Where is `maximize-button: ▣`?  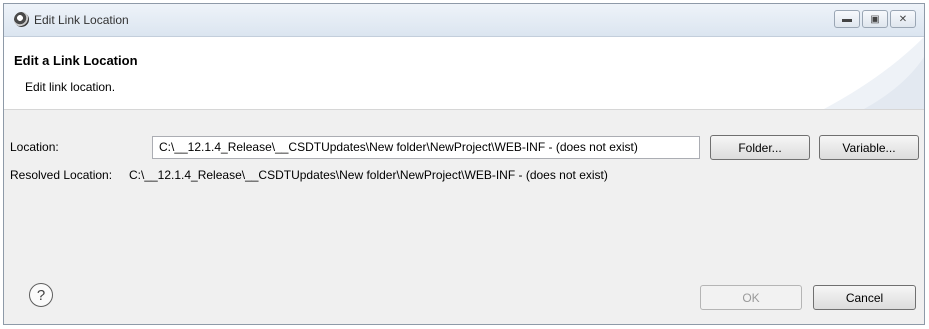 maximize-button: ▣ is located at coordinates (875, 19).